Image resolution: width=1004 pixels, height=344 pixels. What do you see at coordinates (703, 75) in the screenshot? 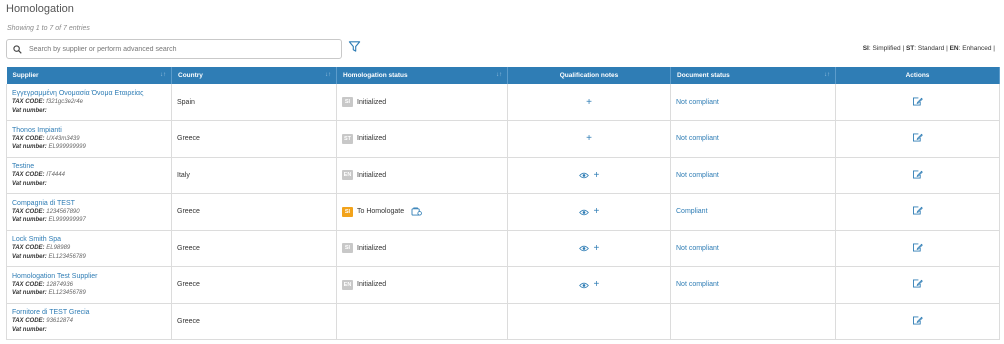
I see `column-label-doc-status: Document status` at bounding box center [703, 75].